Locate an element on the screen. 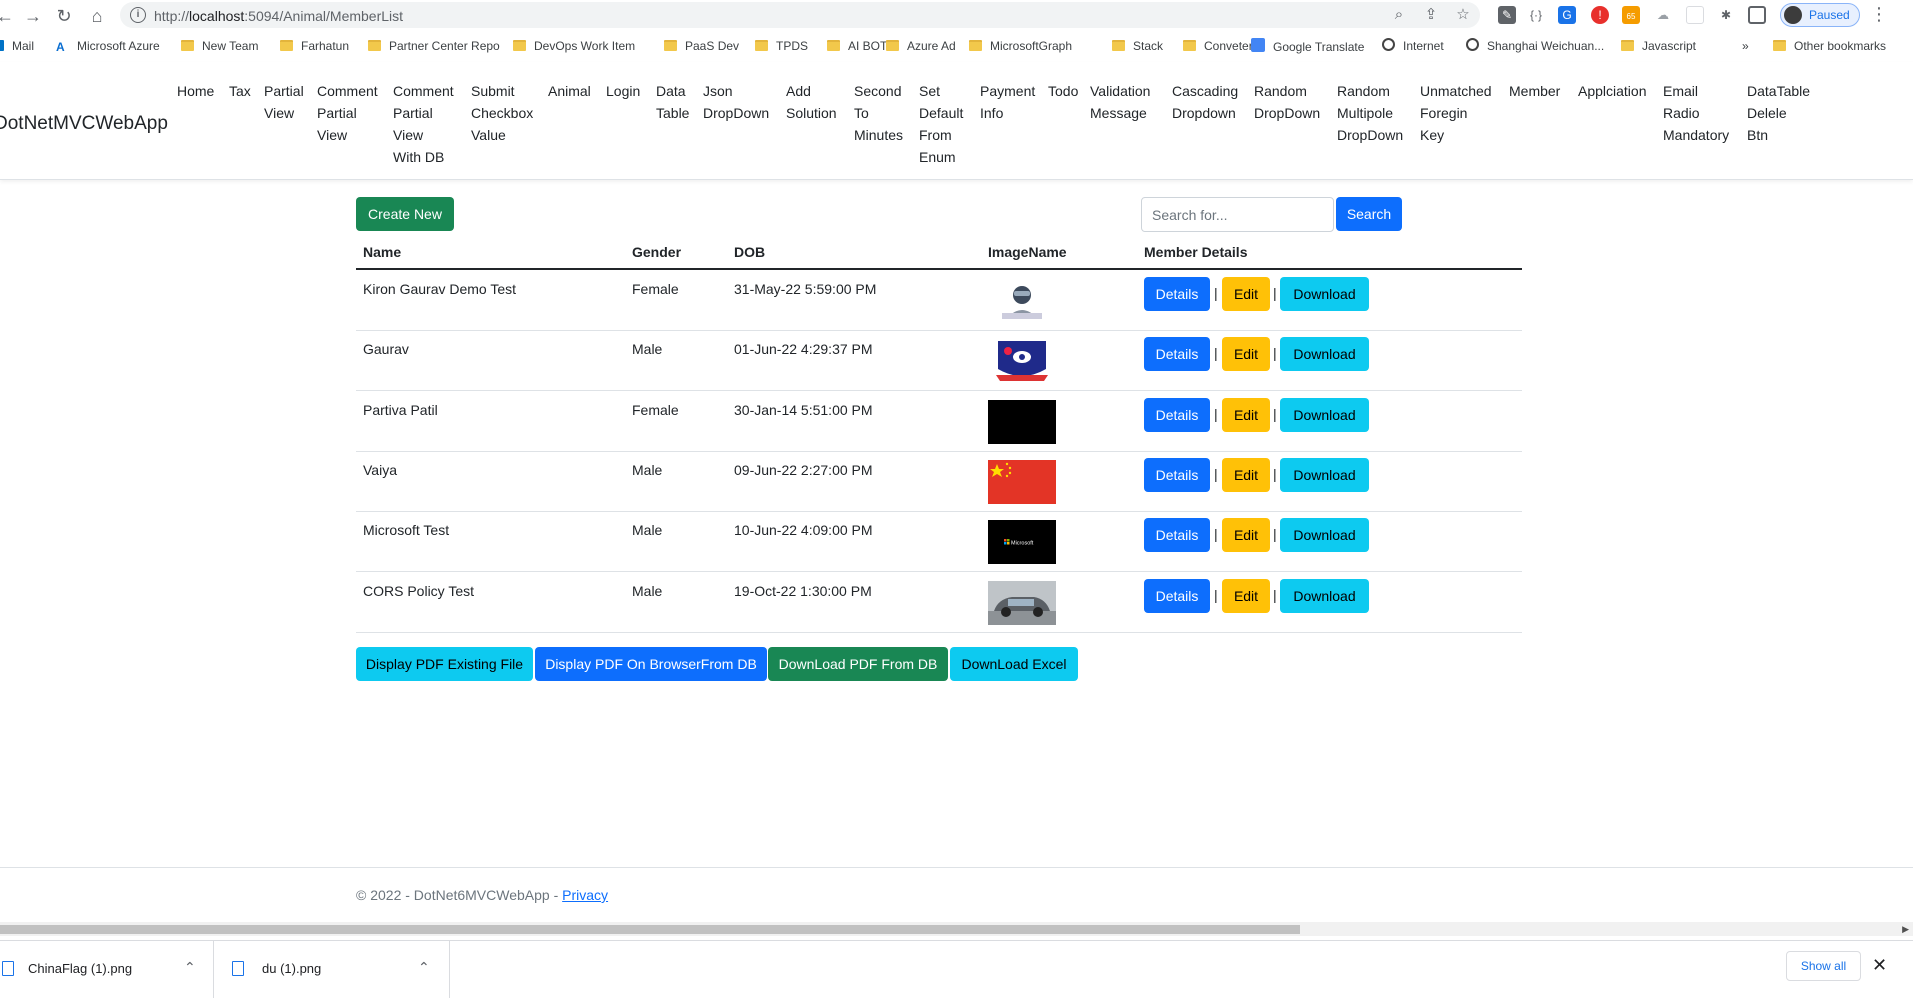 This screenshot has height=998, width=1913. bookmark-item: Google Translate is located at coordinates (1307, 47).